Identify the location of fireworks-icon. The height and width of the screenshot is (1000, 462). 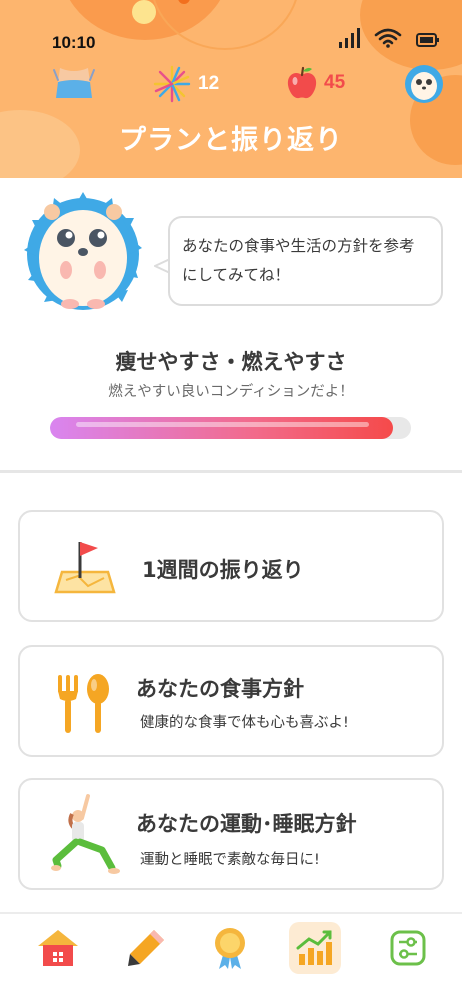
(172, 84).